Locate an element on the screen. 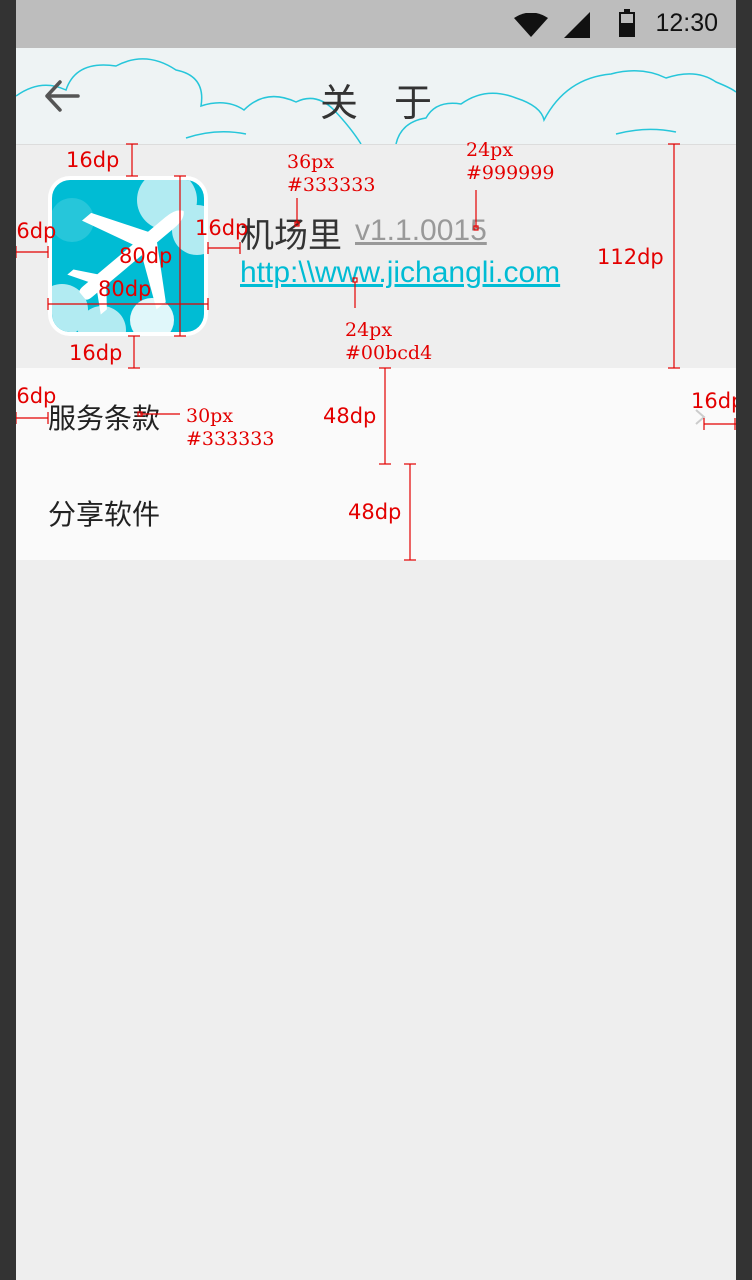 Image resolution: width=752 pixels, height=1280 pixels. status-time: 12:30 is located at coordinates (686, 23).